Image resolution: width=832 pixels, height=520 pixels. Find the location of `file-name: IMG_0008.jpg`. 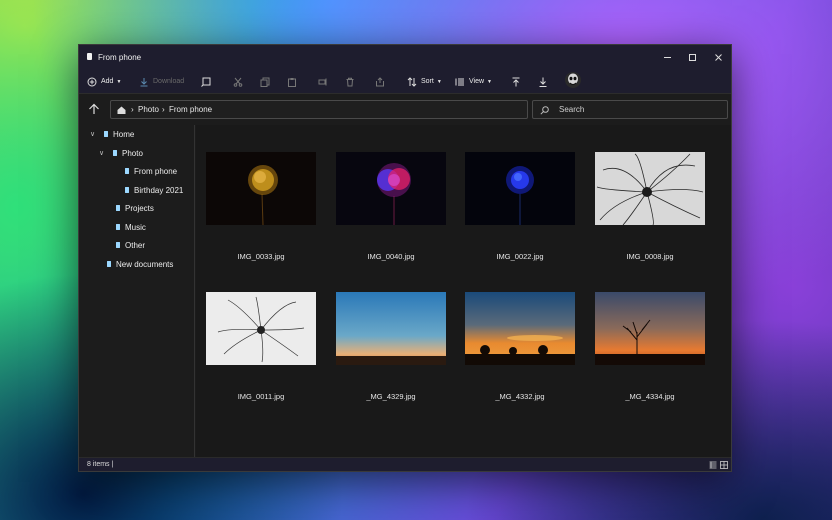

file-name: IMG_0008.jpg is located at coordinates (650, 256).